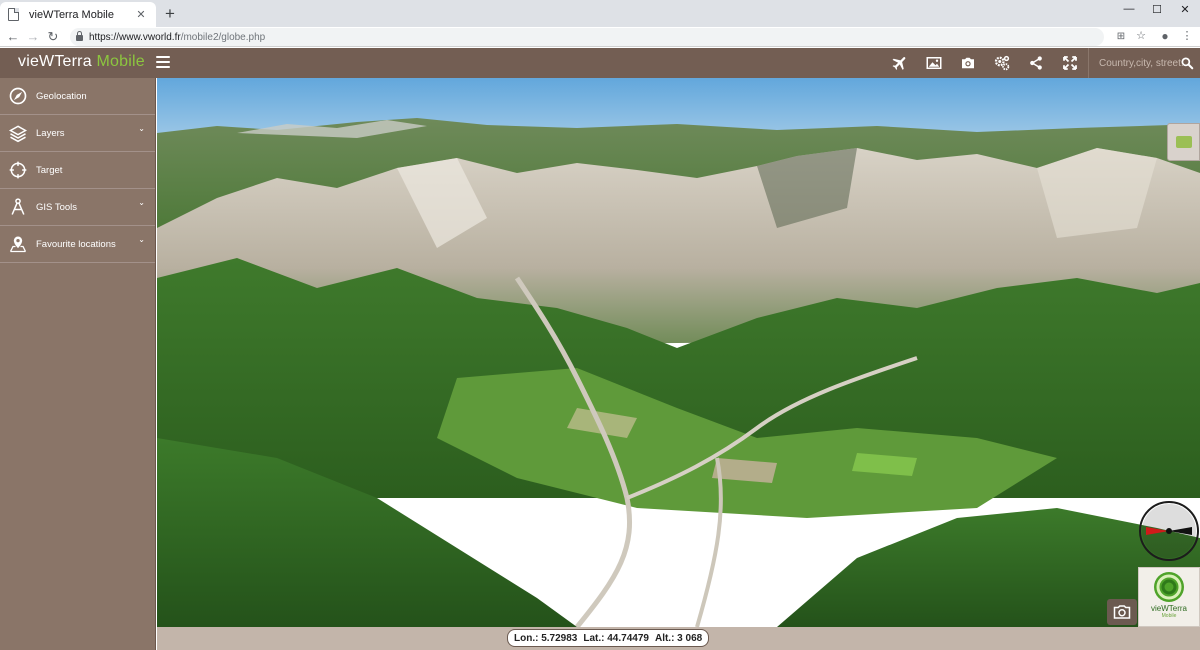 This screenshot has width=1200, height=650. What do you see at coordinates (934, 63) in the screenshot?
I see `image-icon` at bounding box center [934, 63].